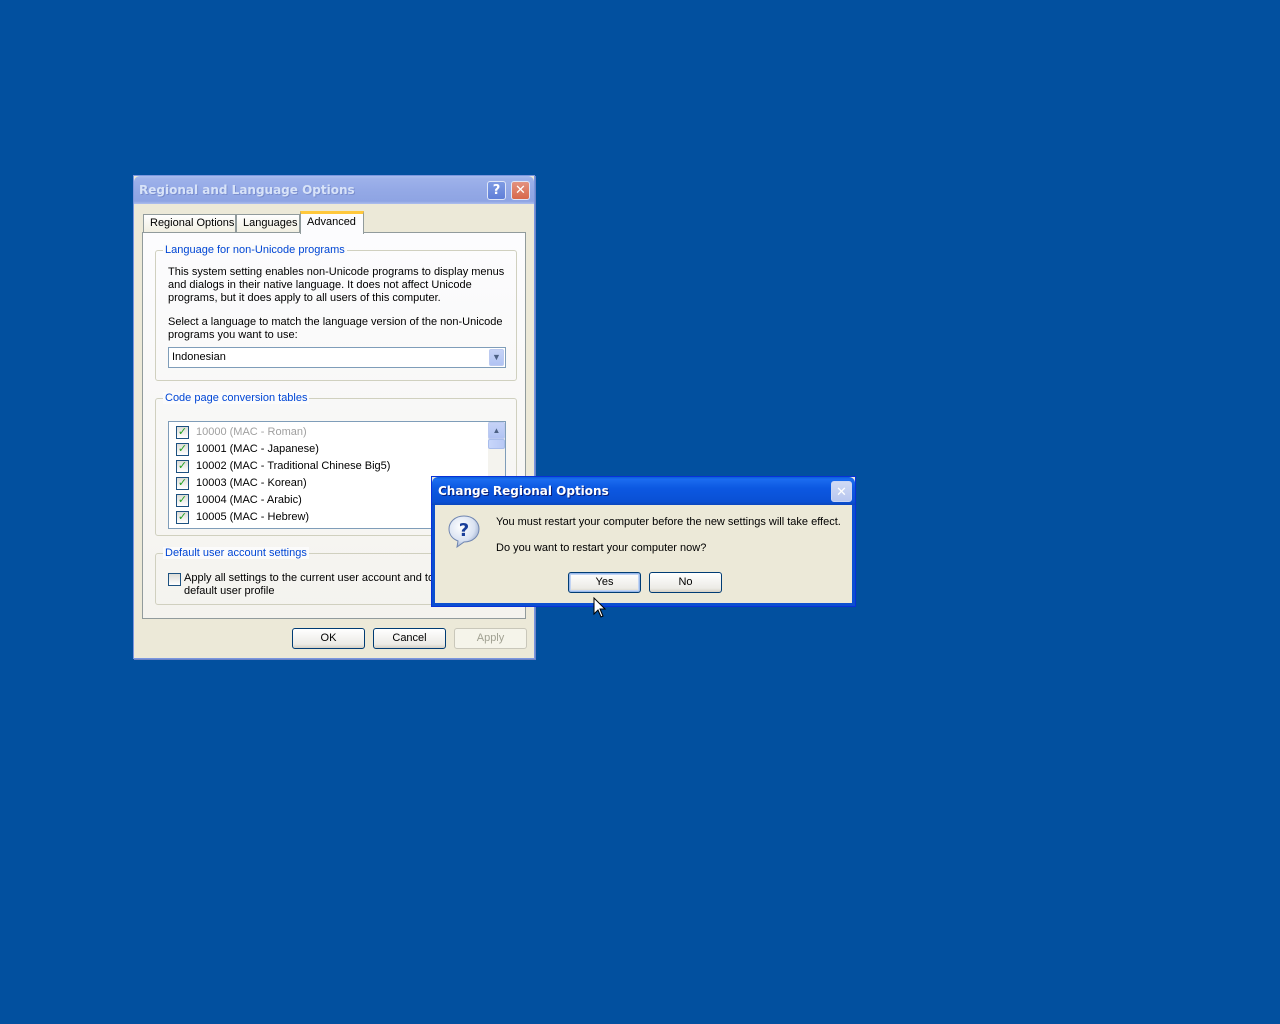  What do you see at coordinates (604, 582) in the screenshot?
I see `yes-button: Yes` at bounding box center [604, 582].